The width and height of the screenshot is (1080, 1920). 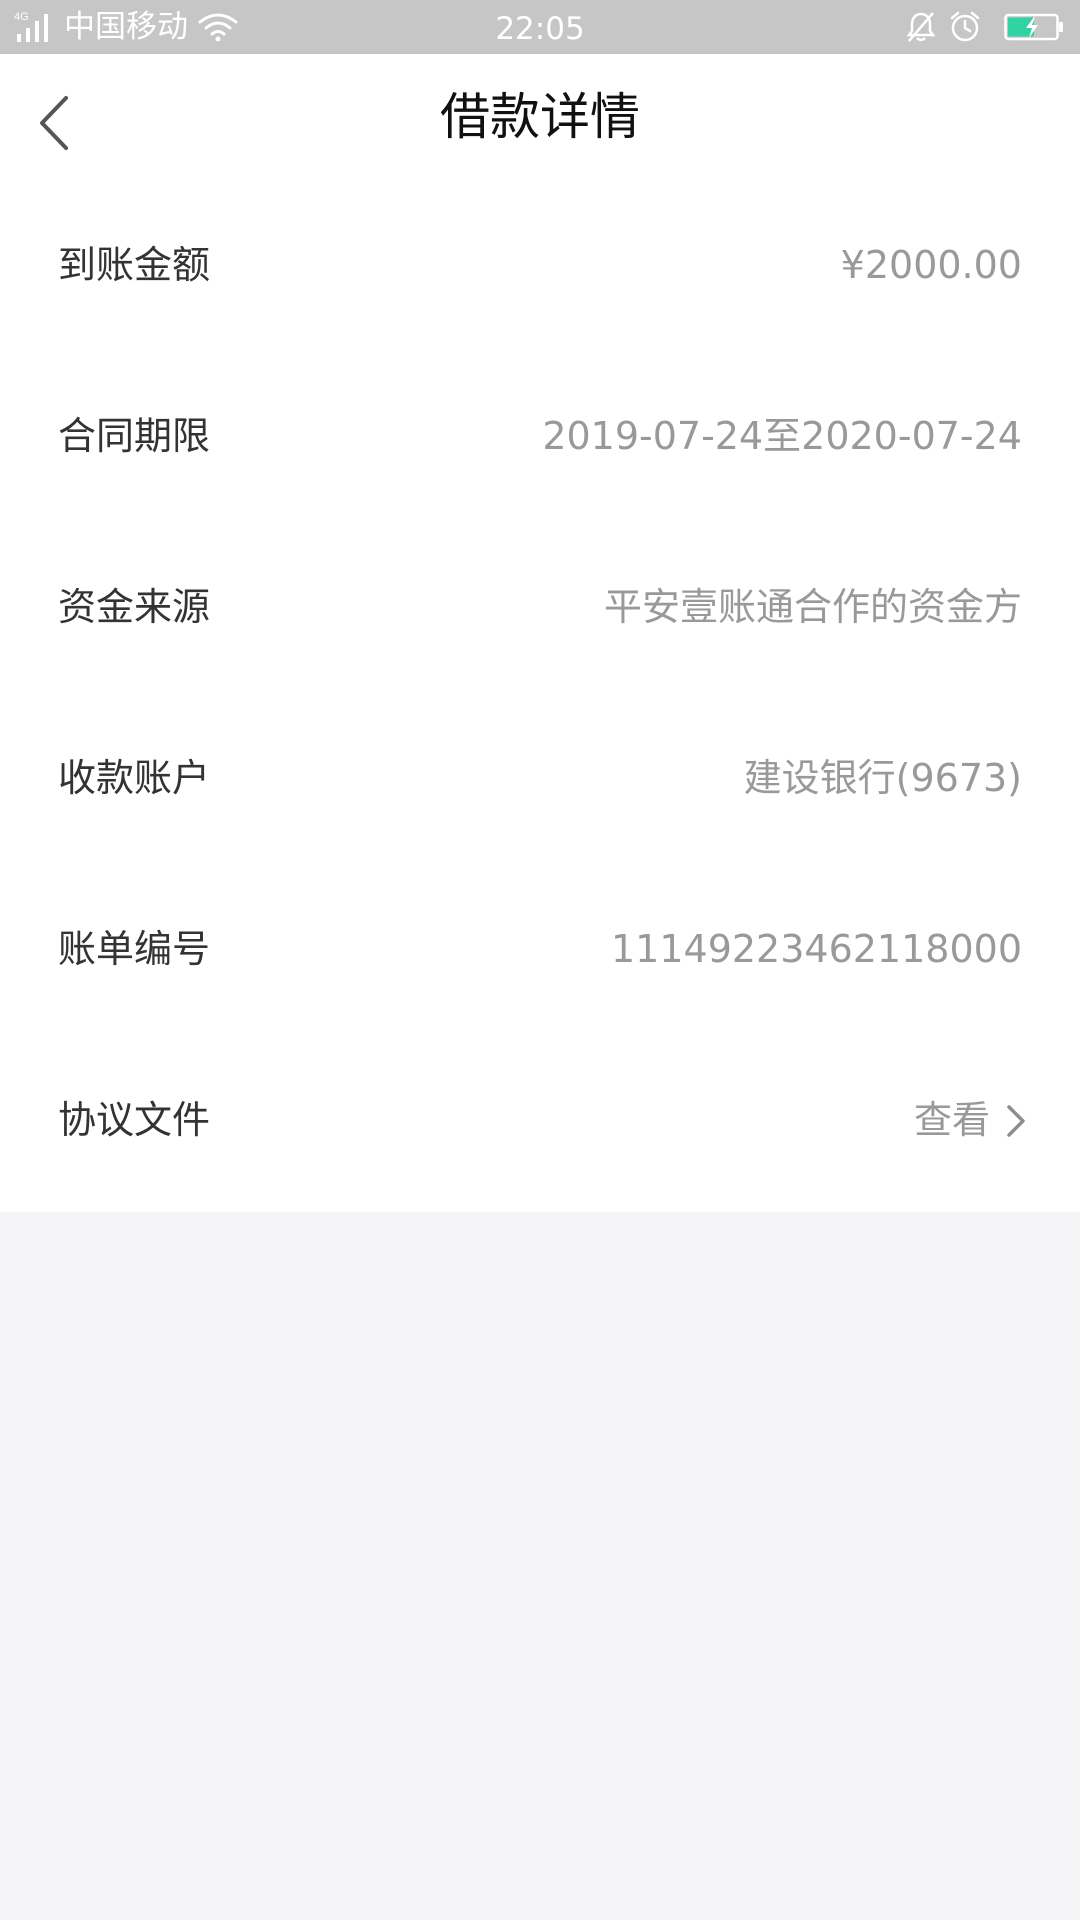 What do you see at coordinates (540, 778) in the screenshot?
I see `detail-row-receiving-account: 收款账户 建设银行(9673)` at bounding box center [540, 778].